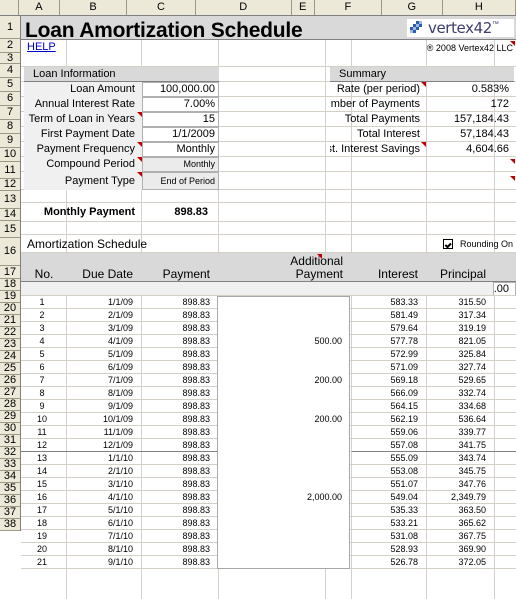  What do you see at coordinates (180, 119) in the screenshot?
I see `loan-field-input-2: 15` at bounding box center [180, 119].